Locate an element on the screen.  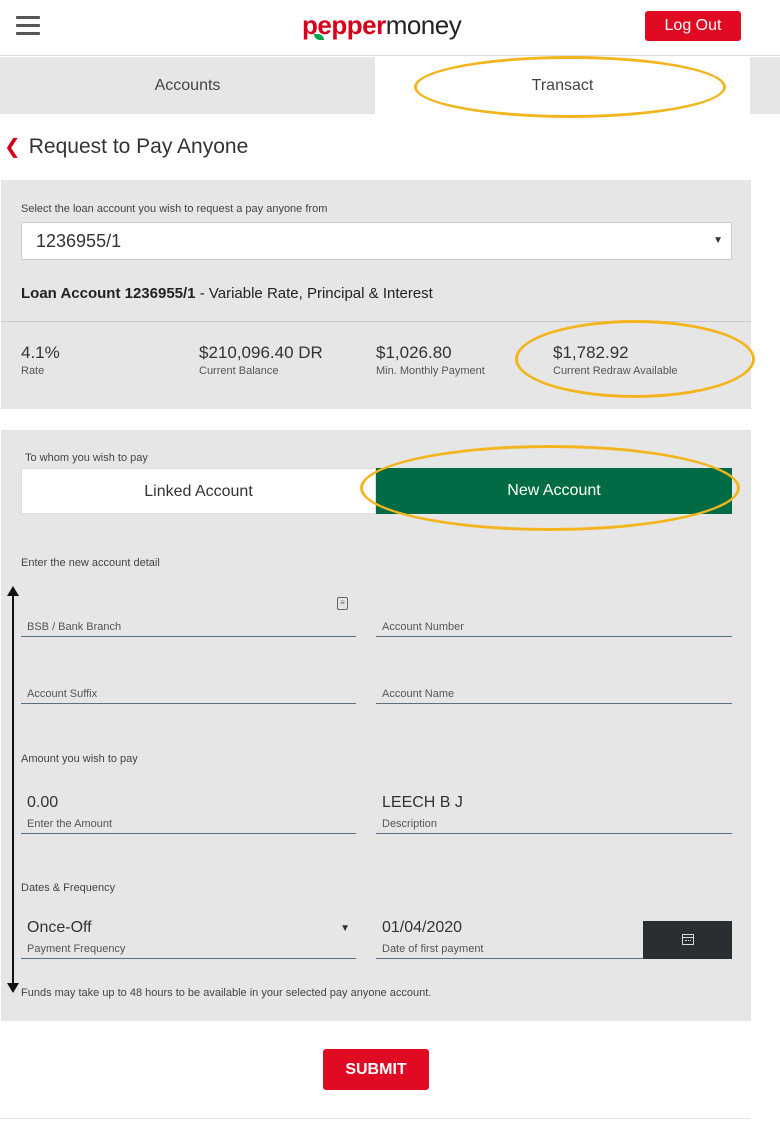
account-suffix-label: Account Suffix is located at coordinates (62, 694).